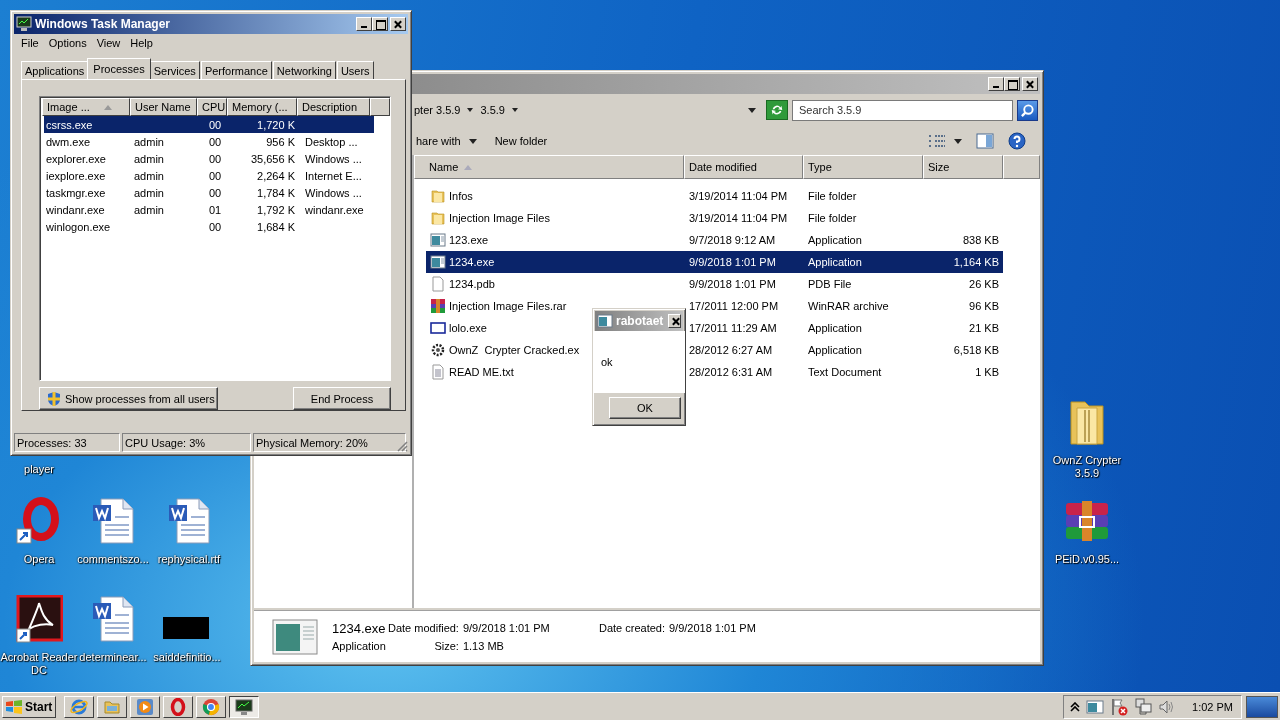 The image size is (1280, 720). Describe the element at coordinates (342, 398) in the screenshot. I see `end-process-button: End Process` at that location.